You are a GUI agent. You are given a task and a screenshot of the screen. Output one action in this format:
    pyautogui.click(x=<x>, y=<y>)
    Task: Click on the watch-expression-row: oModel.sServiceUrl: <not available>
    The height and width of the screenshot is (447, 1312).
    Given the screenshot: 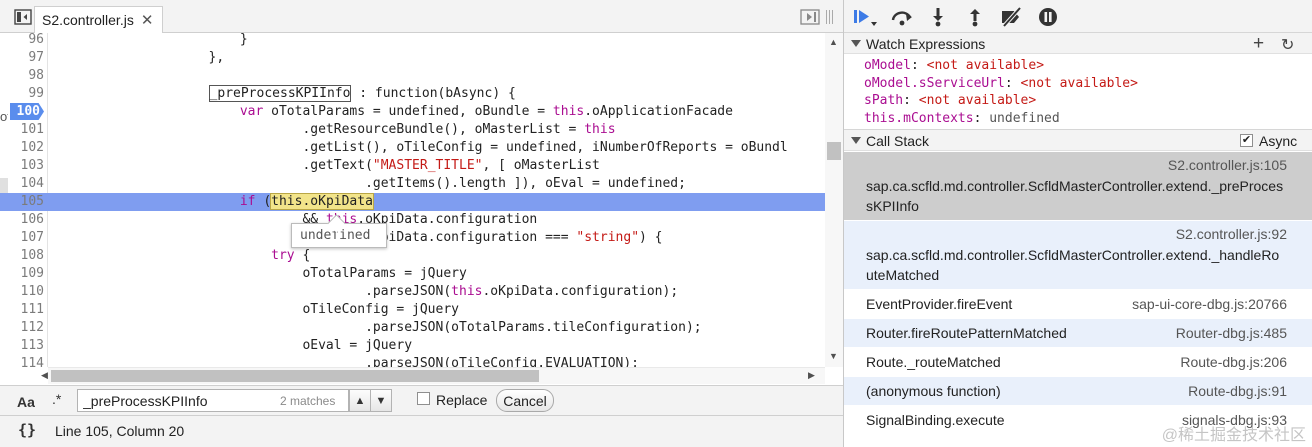 What is the action you would take?
    pyautogui.click(x=1001, y=84)
    